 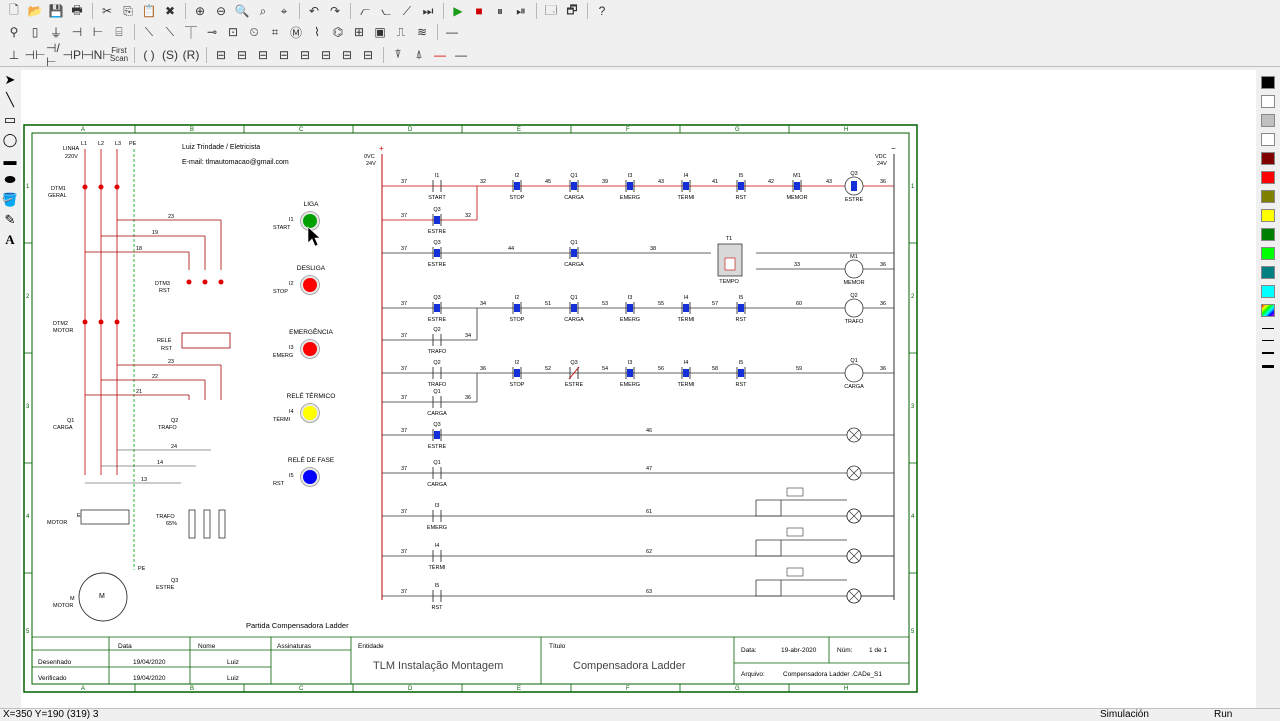 What do you see at coordinates (98, 55) in the screenshot?
I see `neg-edge-icon: ⊣N⊢` at bounding box center [98, 55].